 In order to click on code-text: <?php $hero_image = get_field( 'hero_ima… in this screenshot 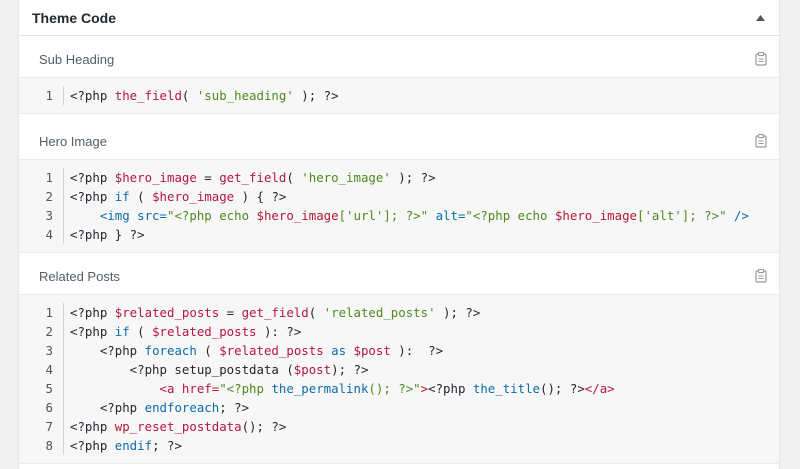, I will do `click(253, 177)`.